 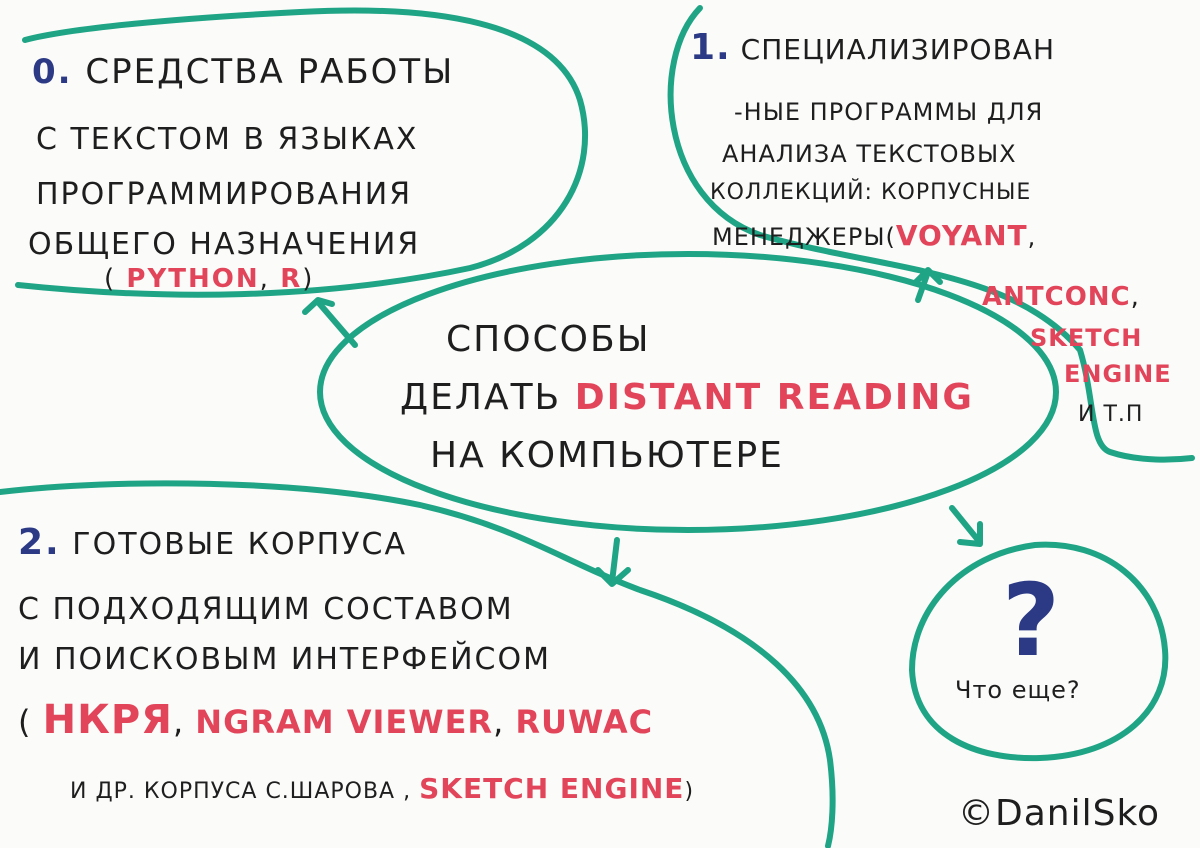 What do you see at coordinates (291, 279) in the screenshot?
I see `node0-tool-r: R` at bounding box center [291, 279].